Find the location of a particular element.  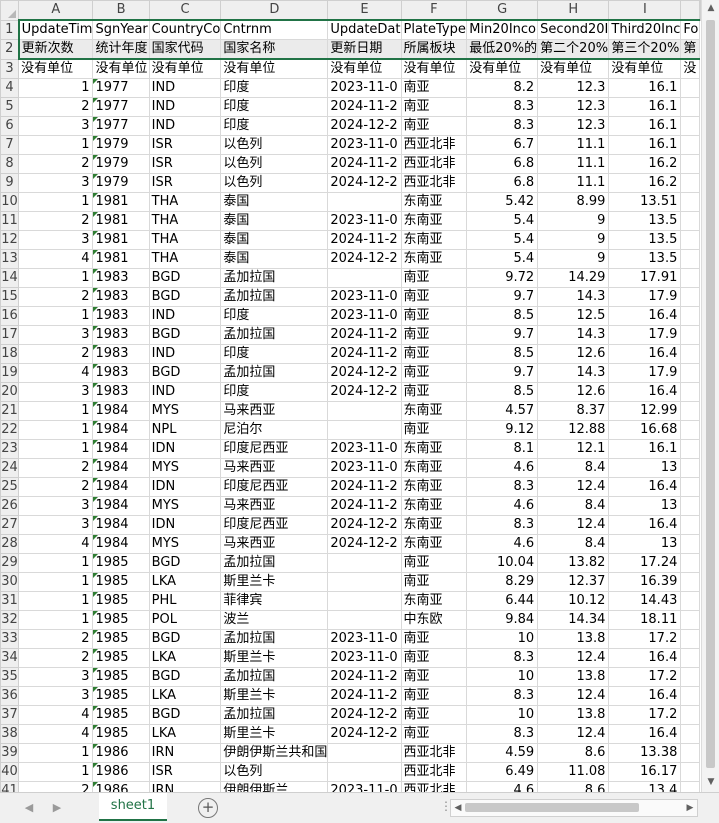

cell: 9.7 is located at coordinates (502, 297).